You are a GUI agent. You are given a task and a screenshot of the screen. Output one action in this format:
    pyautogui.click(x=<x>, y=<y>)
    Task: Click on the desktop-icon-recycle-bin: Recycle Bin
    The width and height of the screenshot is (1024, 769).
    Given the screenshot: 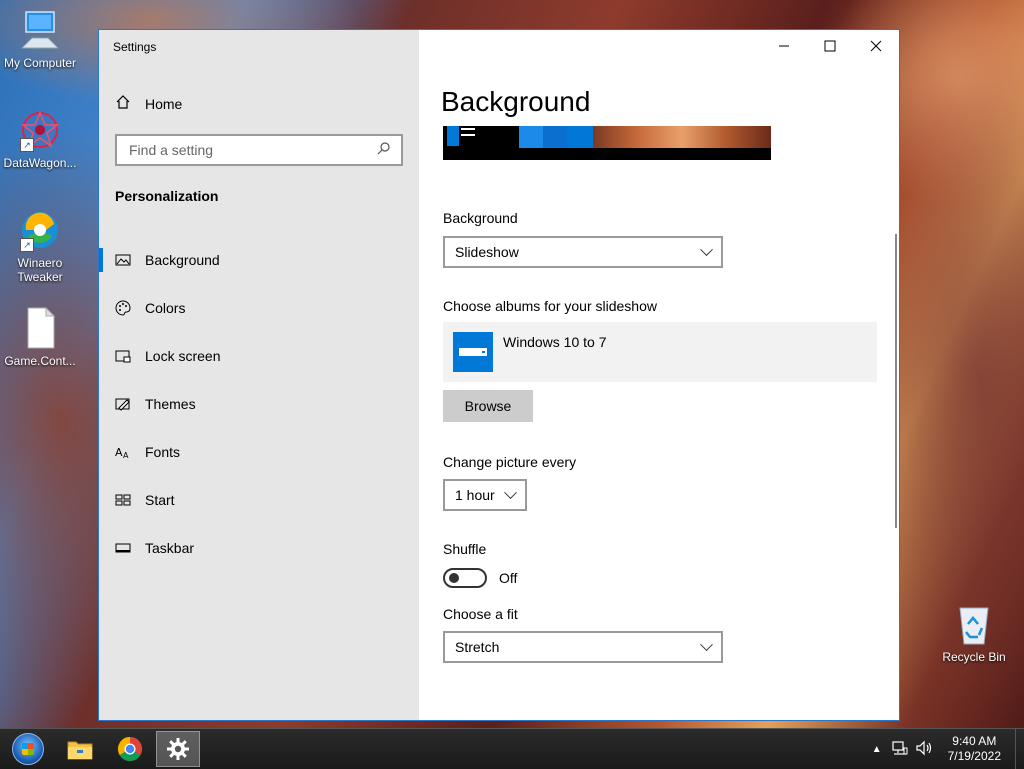 What is the action you would take?
    pyautogui.click(x=974, y=633)
    